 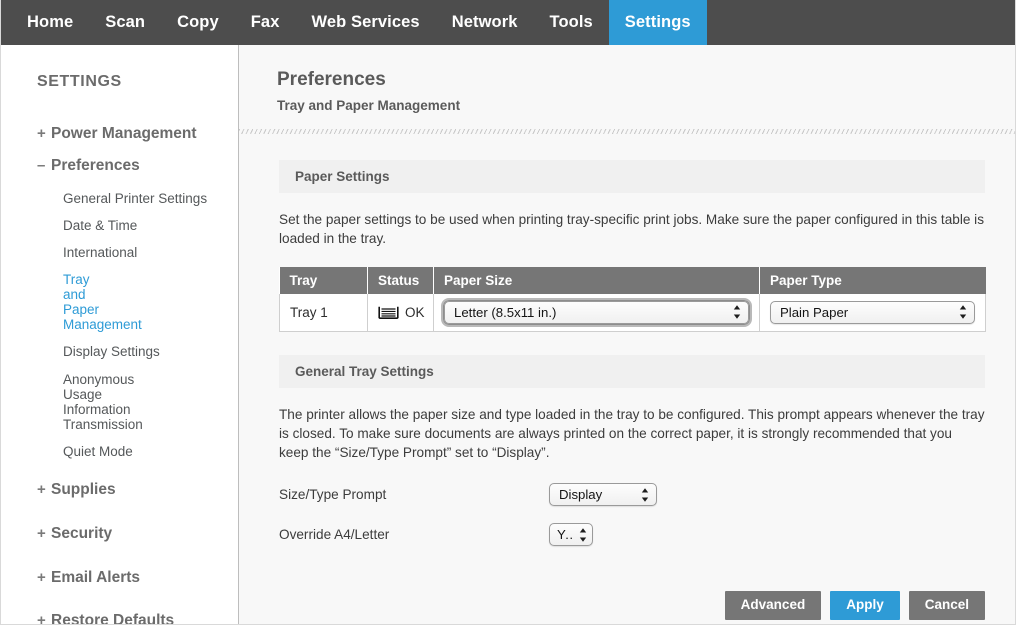 I want to click on paper-tray-icon, so click(x=388, y=312).